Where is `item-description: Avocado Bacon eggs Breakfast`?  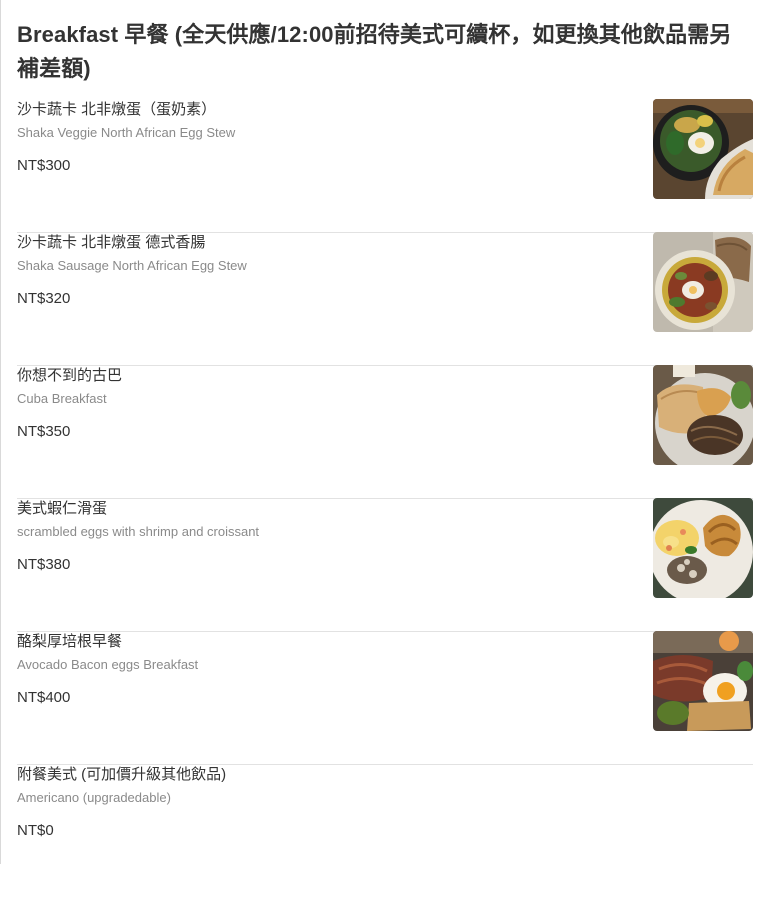
item-description: Avocado Bacon eggs Breakfast is located at coordinates (108, 664).